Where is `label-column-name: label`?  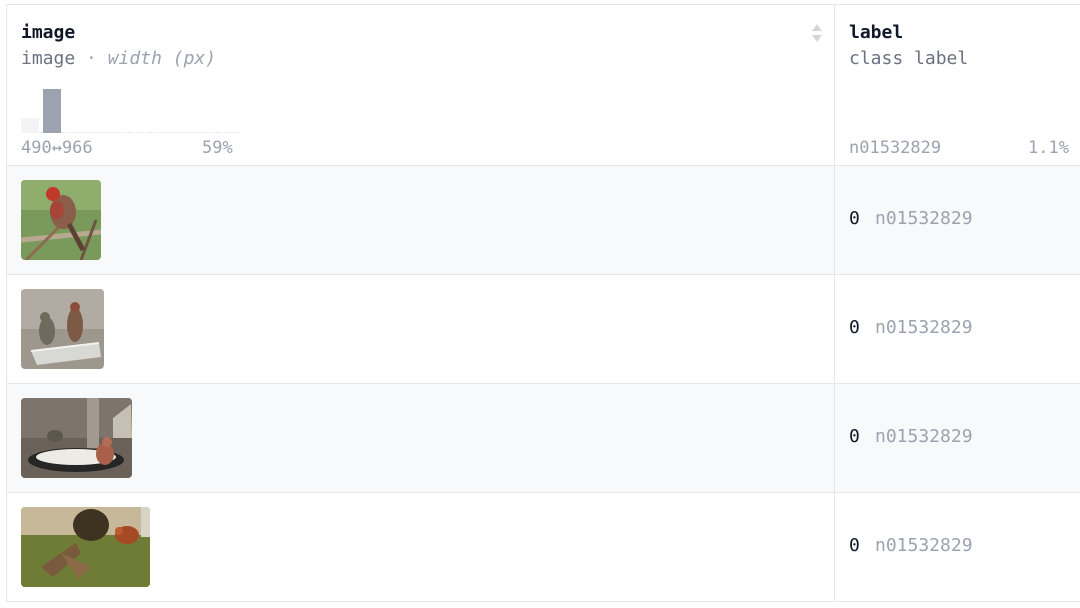 label-column-name: label is located at coordinates (876, 32).